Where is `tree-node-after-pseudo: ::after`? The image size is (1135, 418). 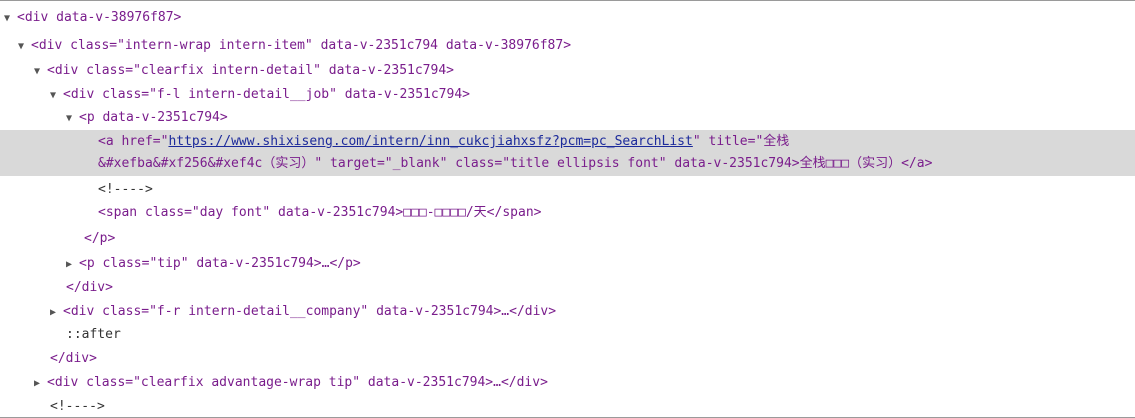 tree-node-after-pseudo: ::after is located at coordinates (600, 335).